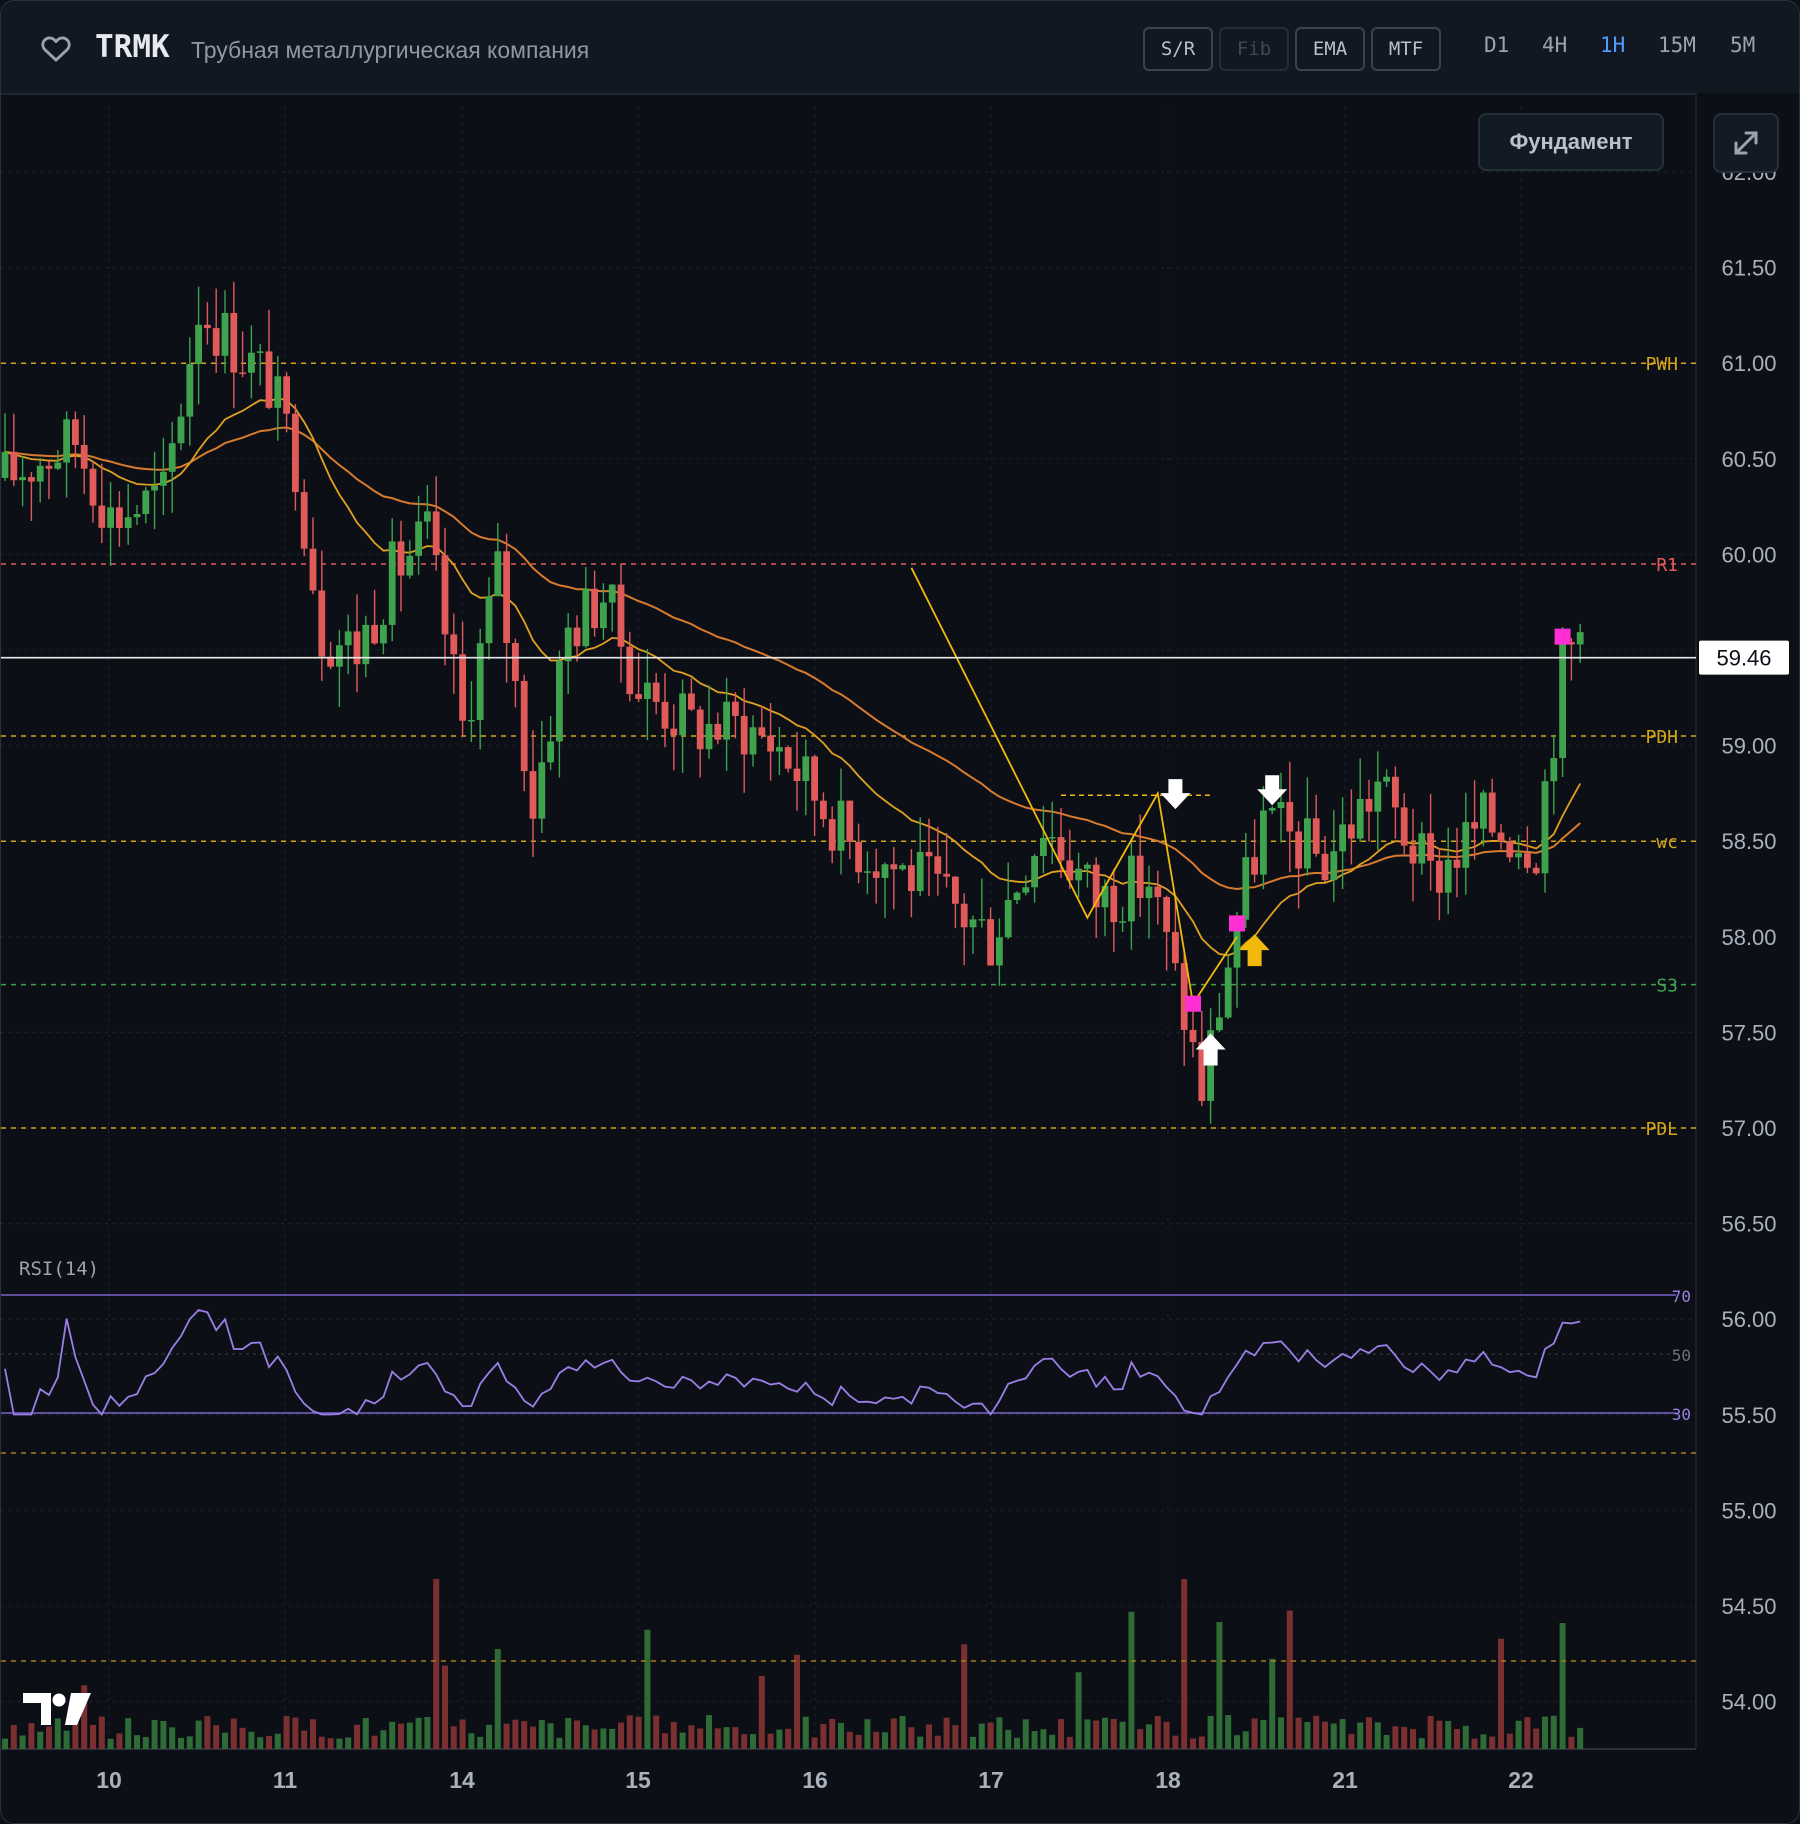 The image size is (1800, 1824). What do you see at coordinates (1661, 1129) in the screenshot?
I see `level-label: PDL` at bounding box center [1661, 1129].